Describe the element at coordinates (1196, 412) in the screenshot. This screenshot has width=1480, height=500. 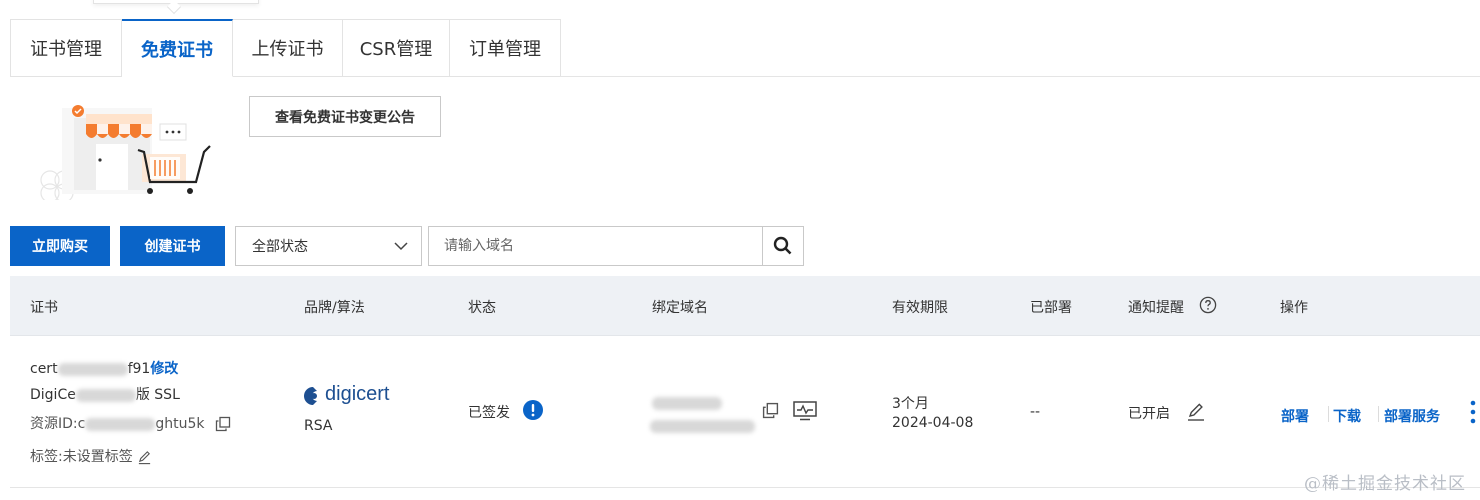
I see `edit-notify-icon` at that location.